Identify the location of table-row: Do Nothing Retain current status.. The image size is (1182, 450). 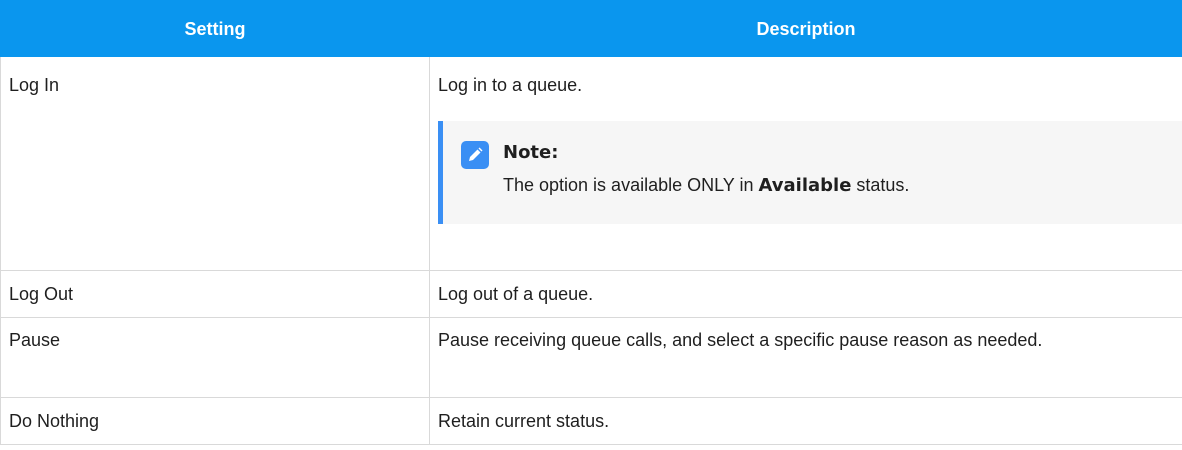
(591, 421).